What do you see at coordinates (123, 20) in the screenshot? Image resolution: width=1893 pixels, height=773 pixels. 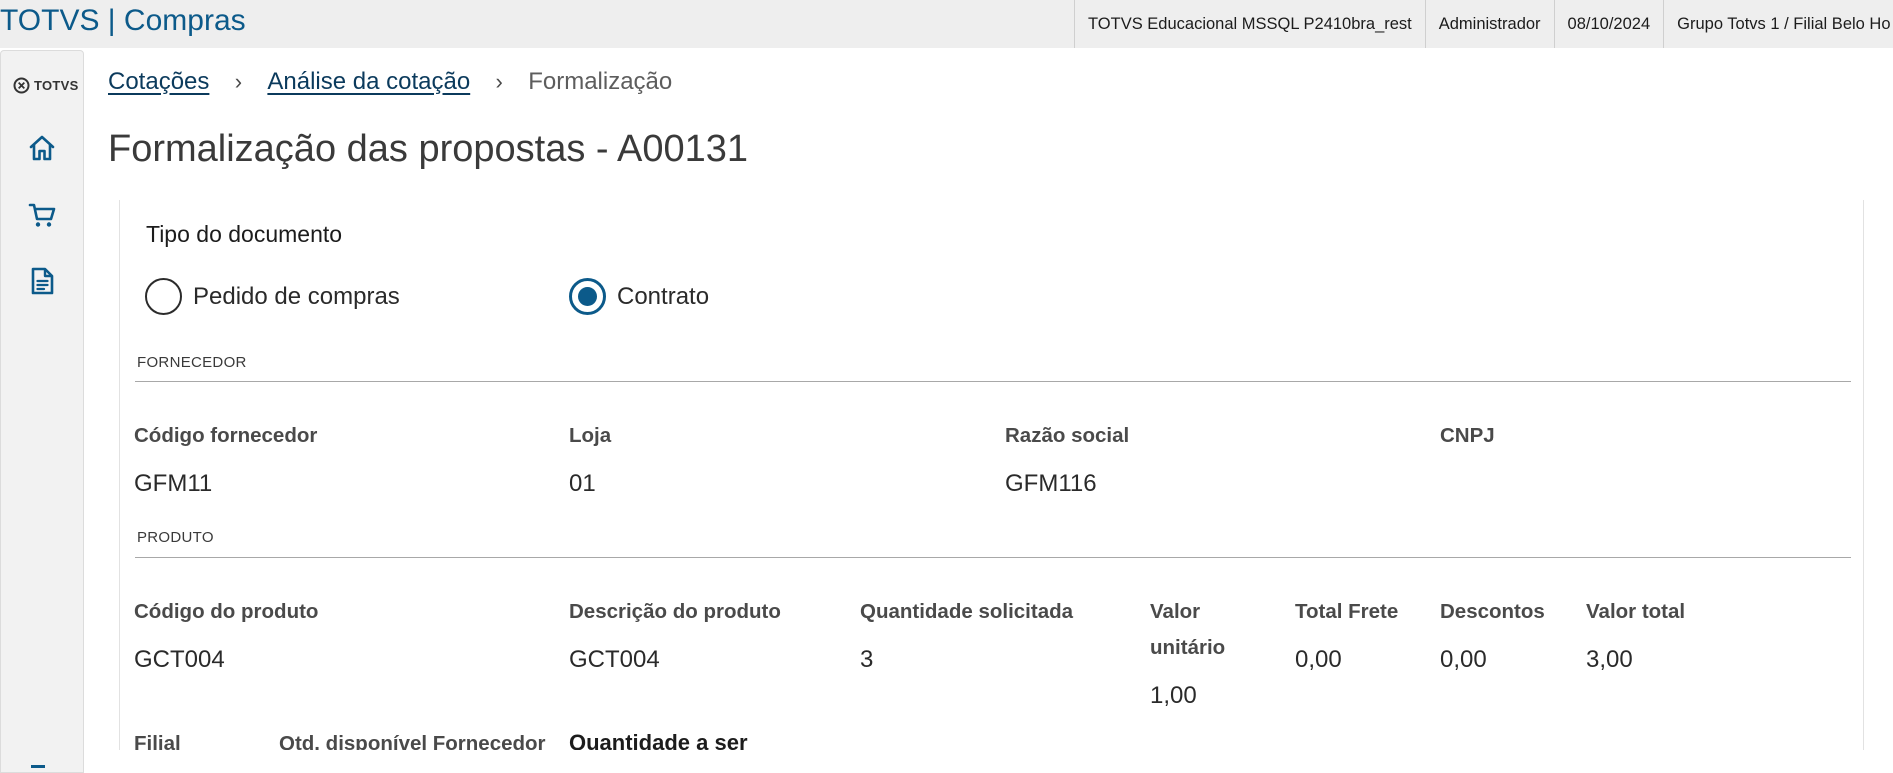 I see `app-title: TOTVS | Compras` at bounding box center [123, 20].